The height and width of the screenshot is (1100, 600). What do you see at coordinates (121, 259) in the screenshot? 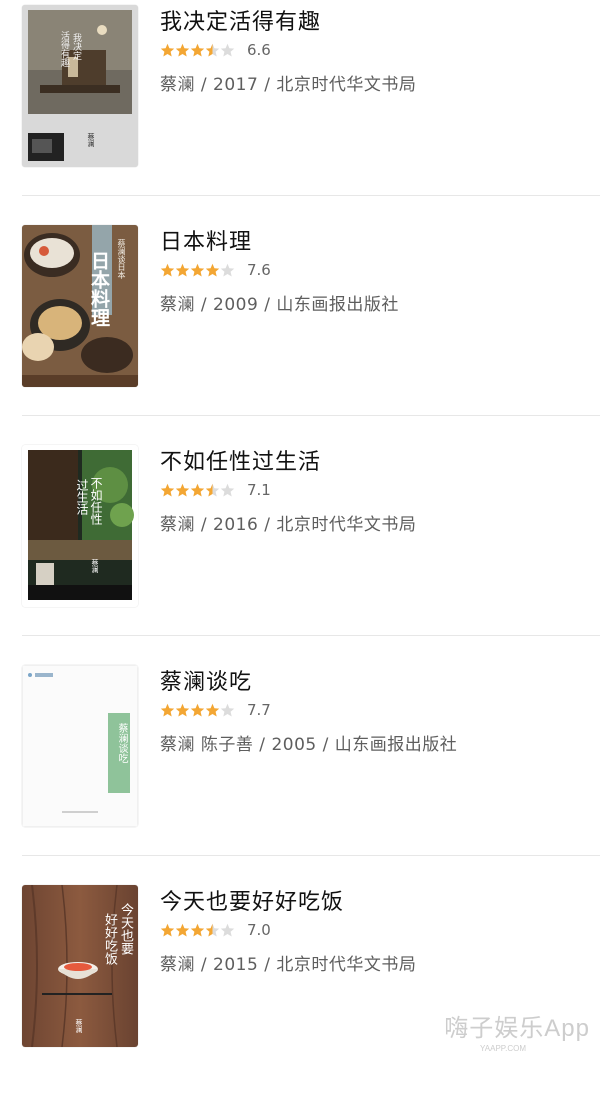
I see `cover-subtitle: 蔡澜谈日本` at bounding box center [121, 259].